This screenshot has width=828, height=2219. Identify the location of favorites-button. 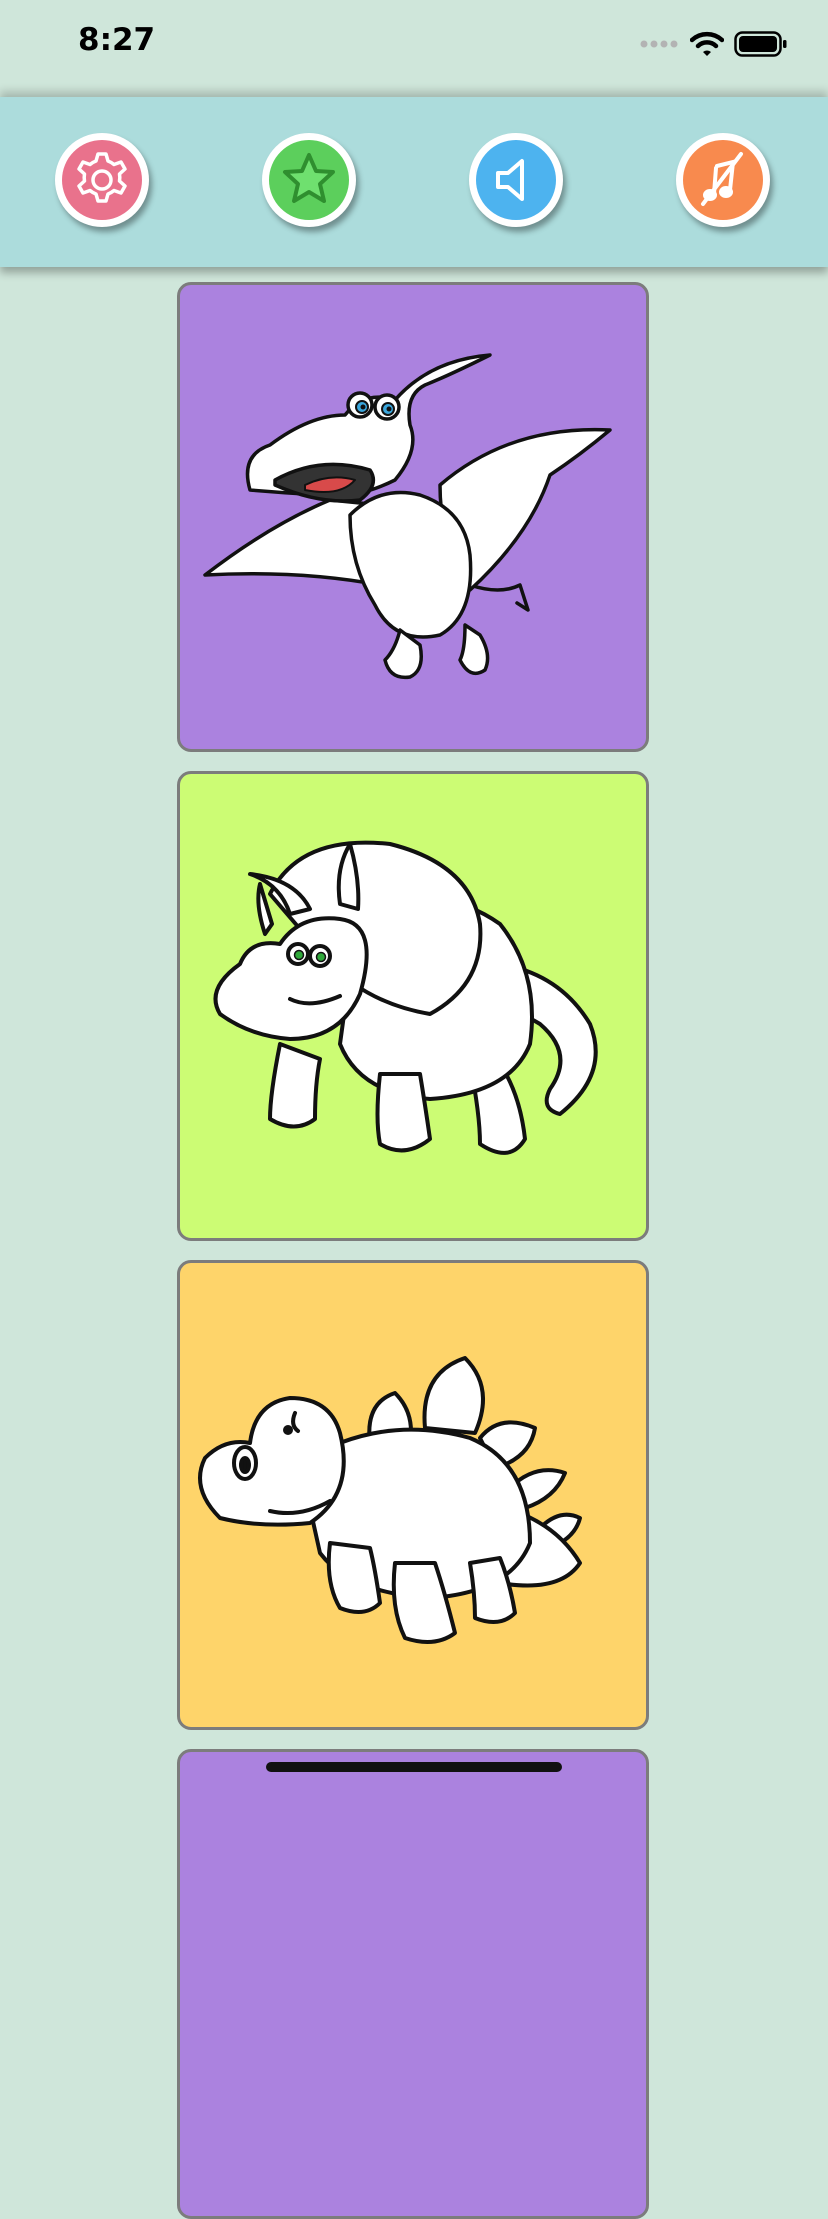
(309, 180).